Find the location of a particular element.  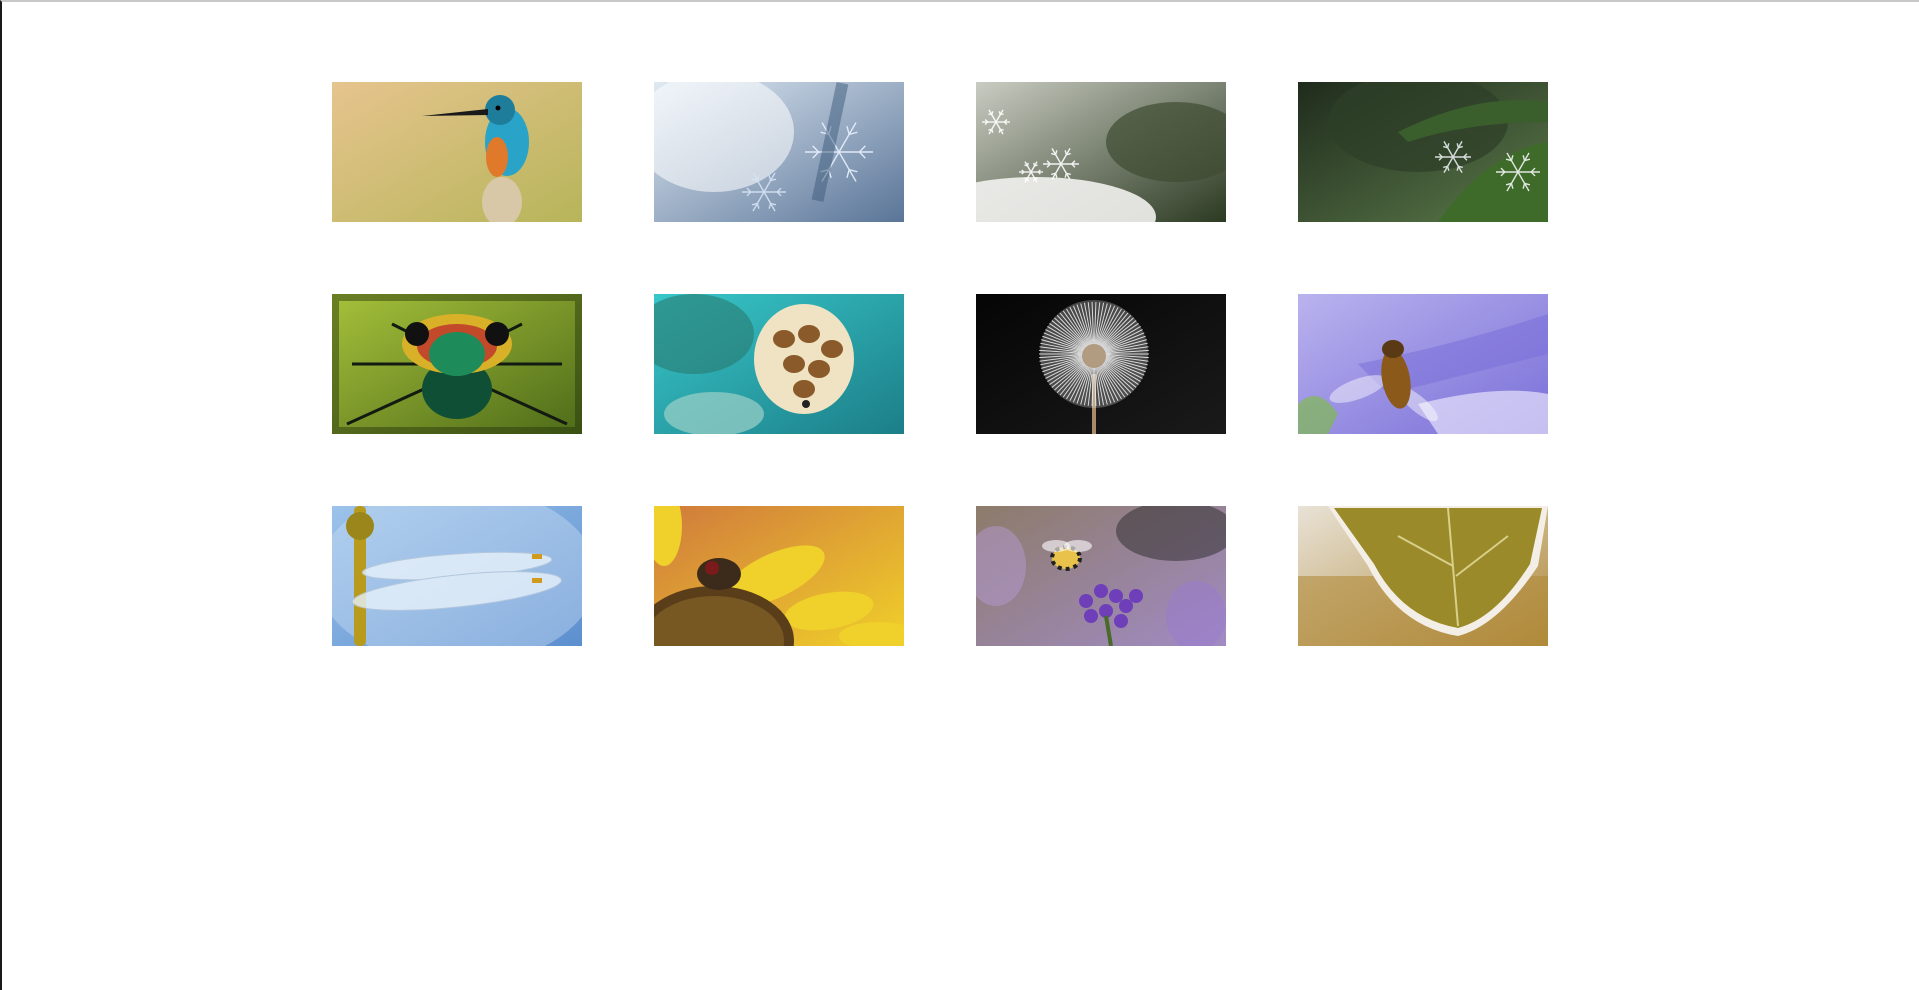

dandelion-photo is located at coordinates (1101, 364).